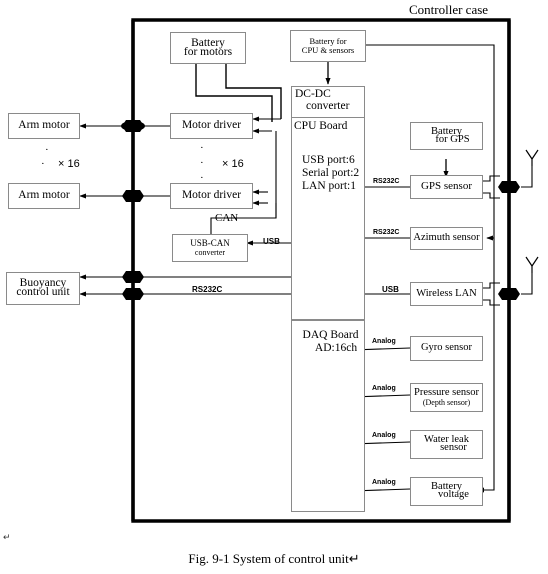  Describe the element at coordinates (233, 164) in the screenshot. I see `motor-driver-count-label: × 16` at that location.